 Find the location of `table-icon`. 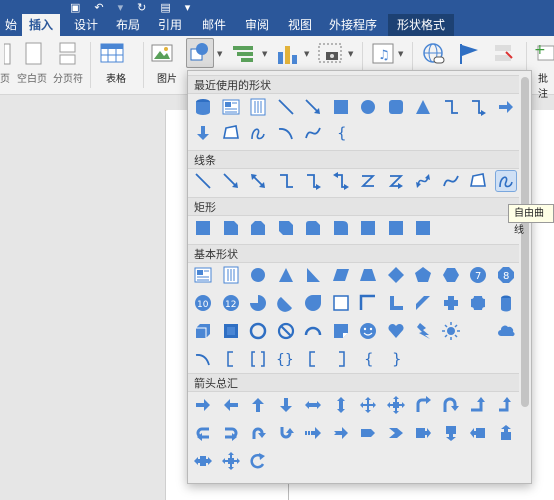

table-icon is located at coordinates (113, 55).